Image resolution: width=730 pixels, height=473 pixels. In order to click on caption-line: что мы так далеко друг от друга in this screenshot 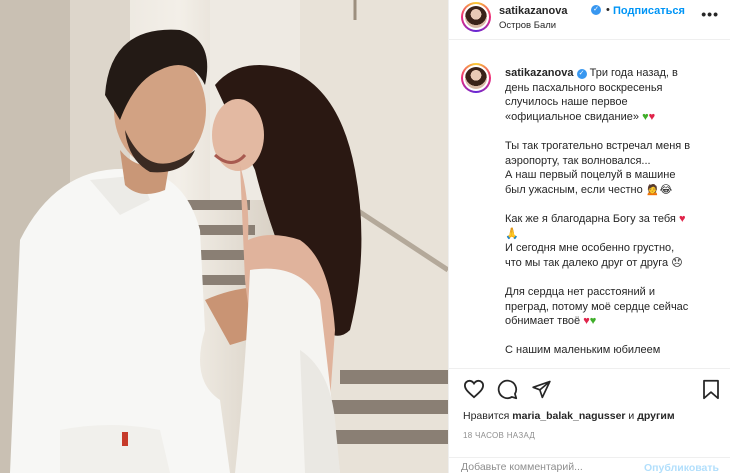, I will do `click(587, 262)`.